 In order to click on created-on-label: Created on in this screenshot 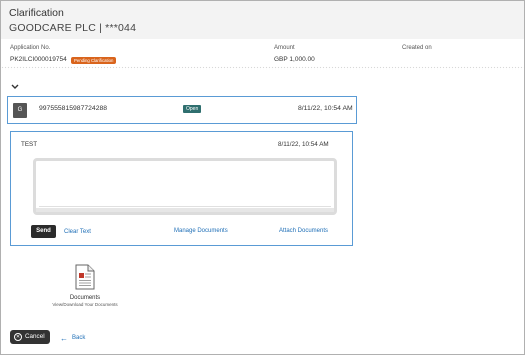, I will do `click(417, 48)`.